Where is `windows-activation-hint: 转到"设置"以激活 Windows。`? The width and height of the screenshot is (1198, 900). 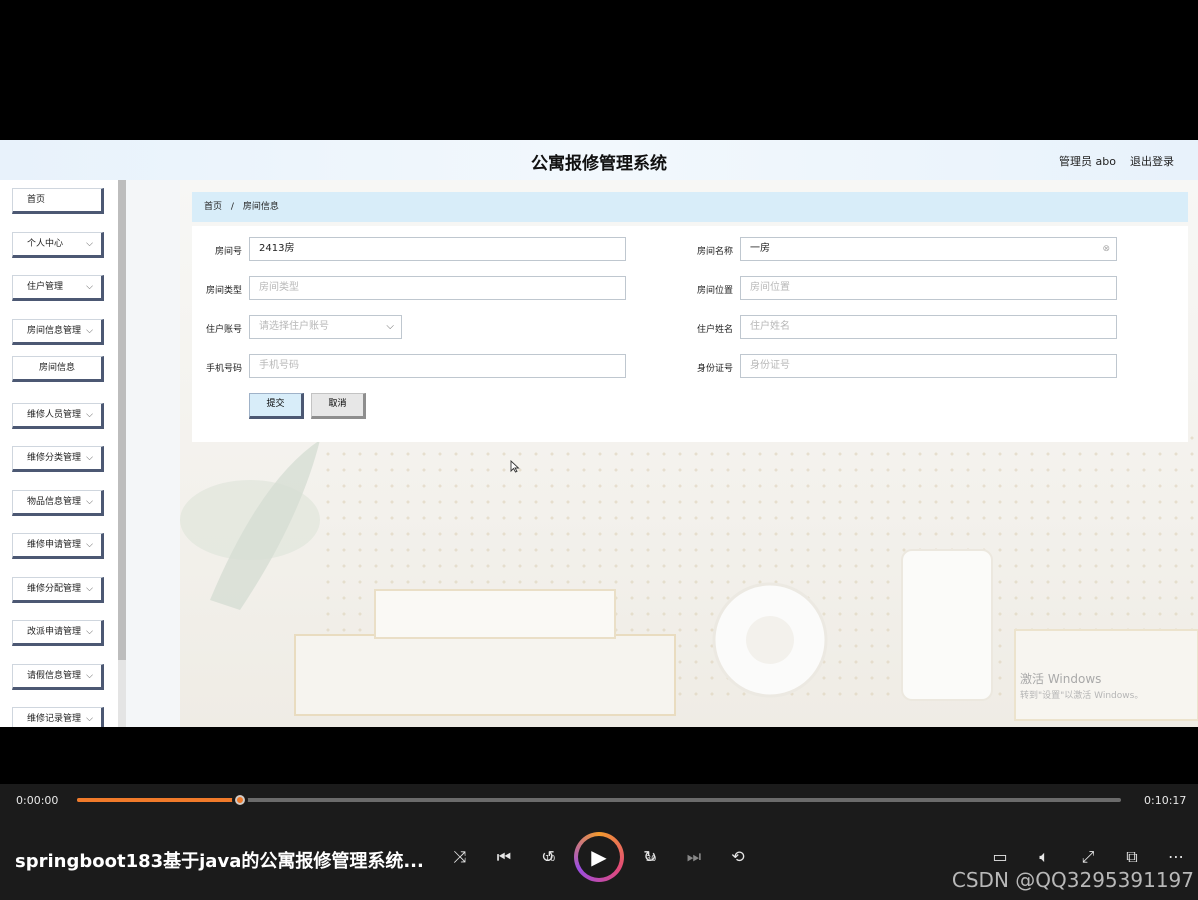 windows-activation-hint: 转到"设置"以激活 Windows。 is located at coordinates (1082, 696).